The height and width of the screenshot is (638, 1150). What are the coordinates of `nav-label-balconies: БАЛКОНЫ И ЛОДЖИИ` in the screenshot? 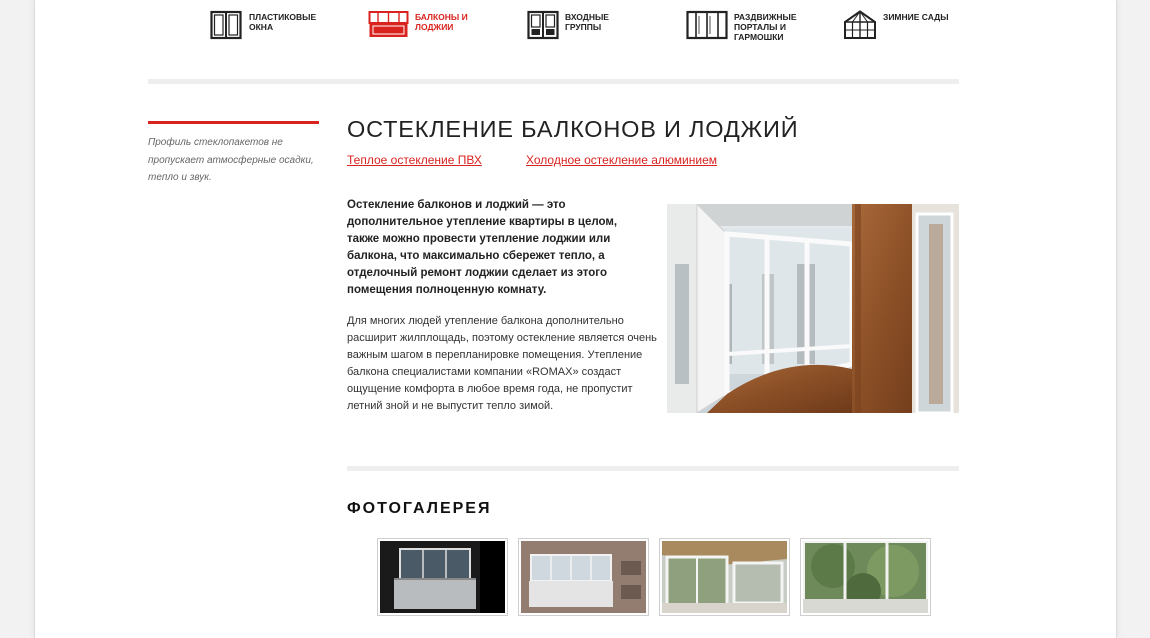 It's located at (441, 22).